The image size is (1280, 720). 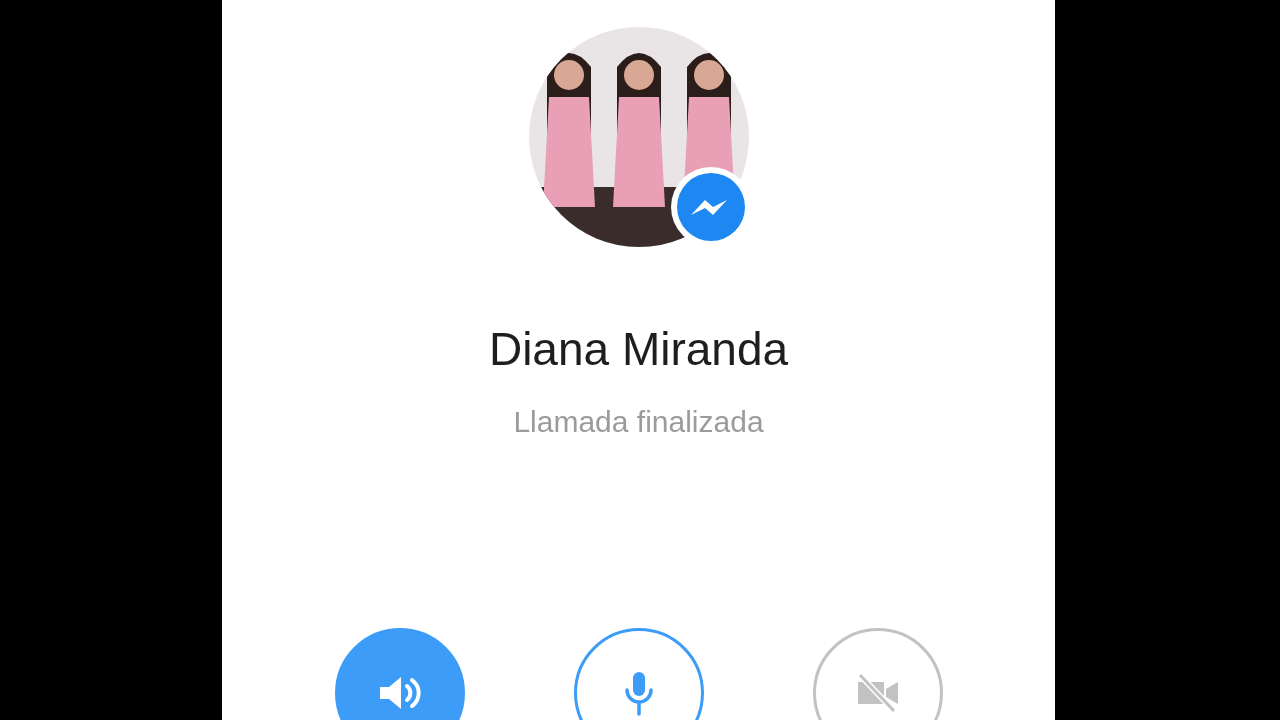 What do you see at coordinates (638, 349) in the screenshot?
I see `contact-name: Diana Miranda` at bounding box center [638, 349].